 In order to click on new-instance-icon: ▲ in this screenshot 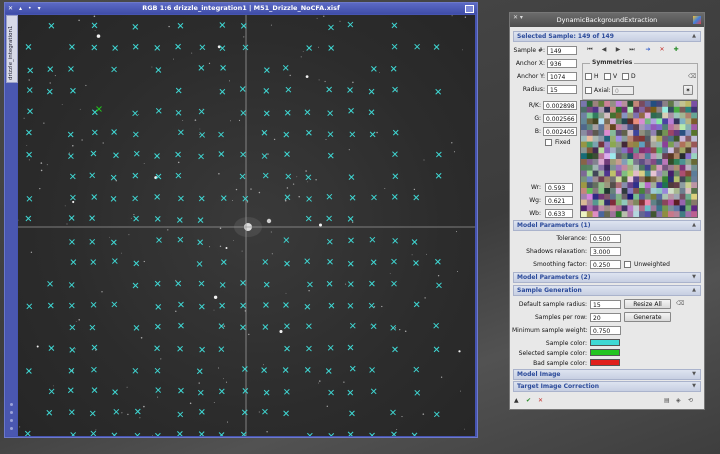, I will do `click(516, 401)`.